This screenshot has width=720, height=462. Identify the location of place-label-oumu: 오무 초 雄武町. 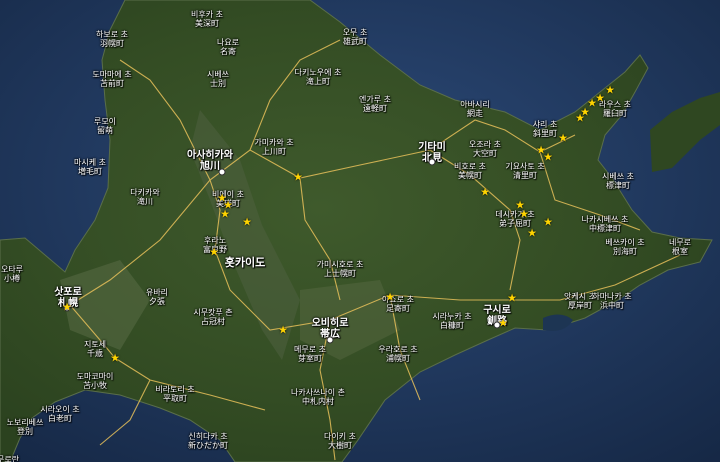
(355, 37).